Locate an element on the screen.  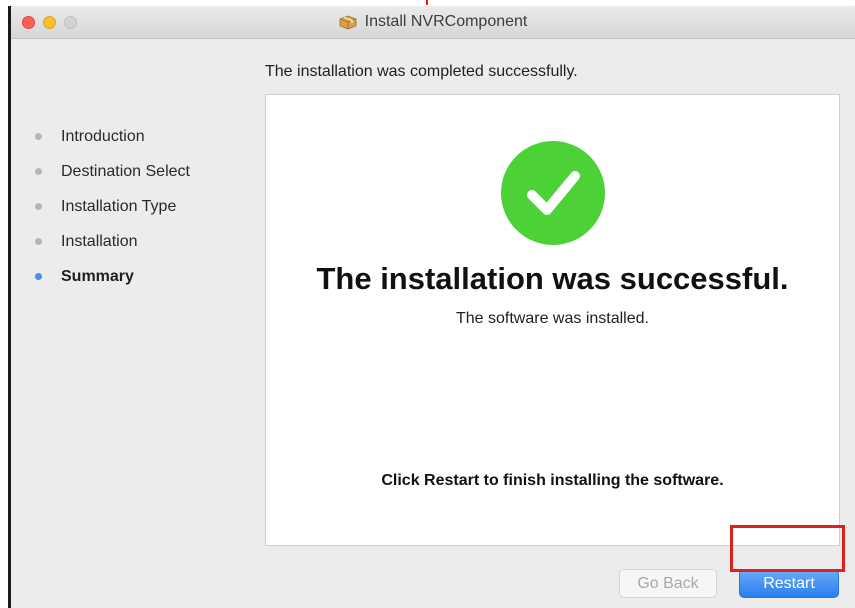
step-label: Introduction is located at coordinates (103, 136).